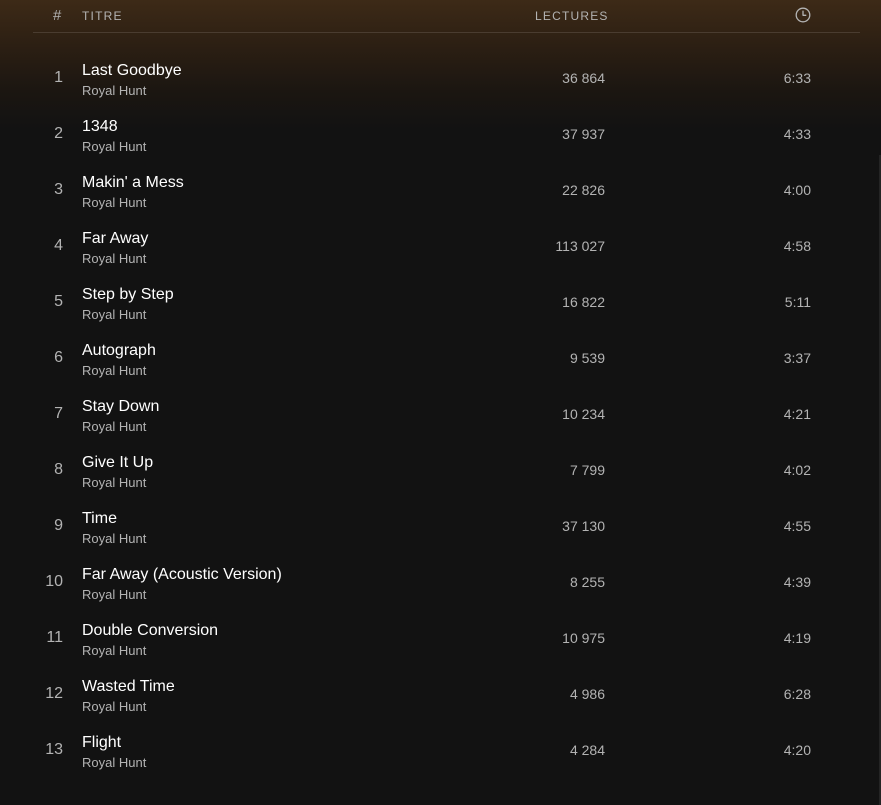 This screenshot has height=805, width=881. What do you see at coordinates (99, 519) in the screenshot?
I see `track-title: Time` at bounding box center [99, 519].